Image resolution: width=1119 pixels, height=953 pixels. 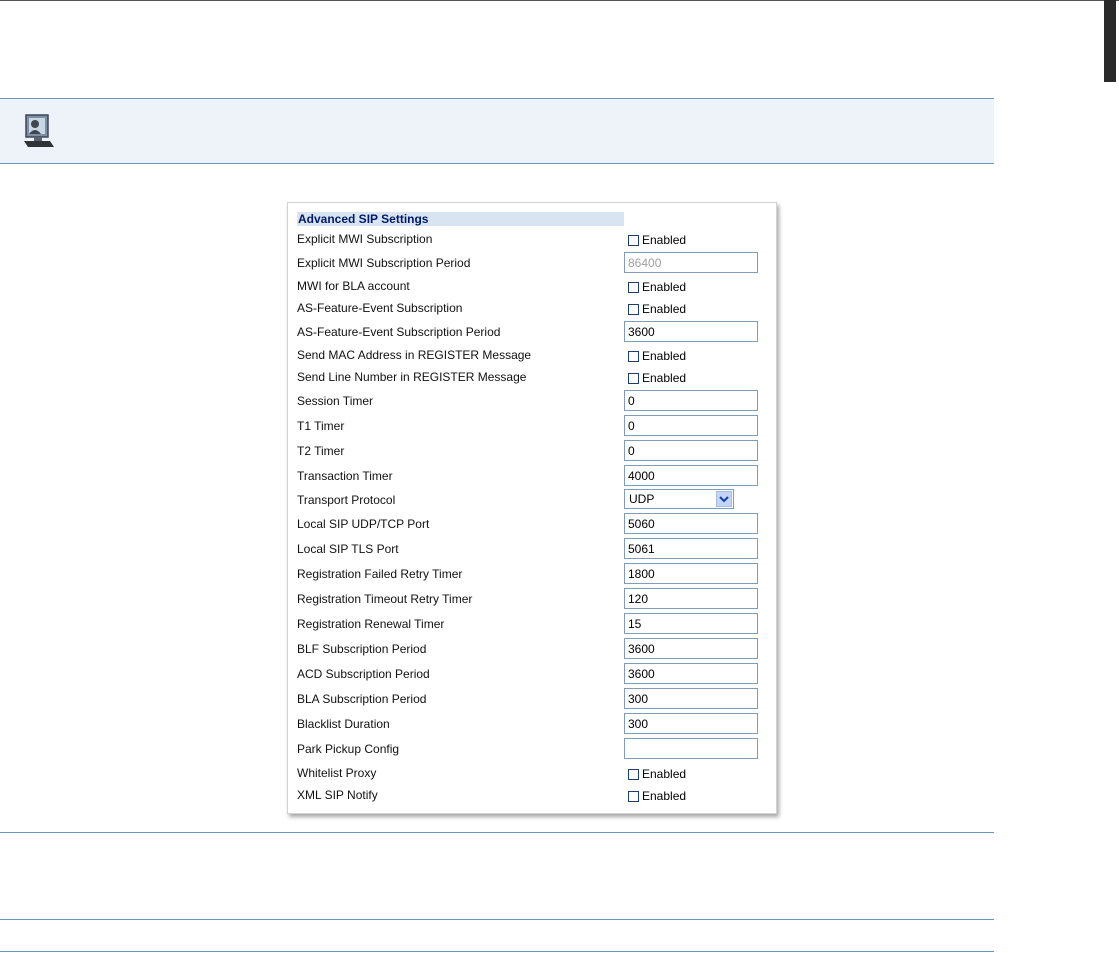 What do you see at coordinates (664, 796) in the screenshot?
I see `xml-sip-checkbox-label: Enabled` at bounding box center [664, 796].